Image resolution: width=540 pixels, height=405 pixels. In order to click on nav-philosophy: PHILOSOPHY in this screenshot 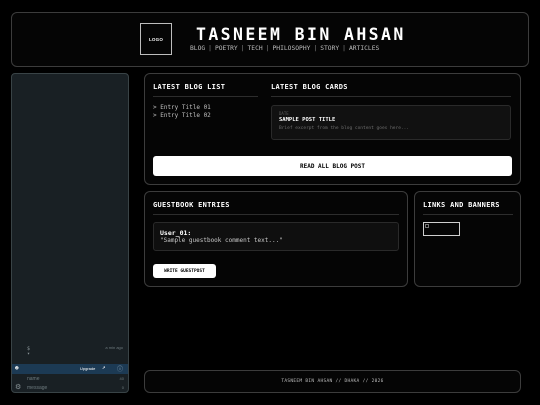, I will do `click(291, 48)`.